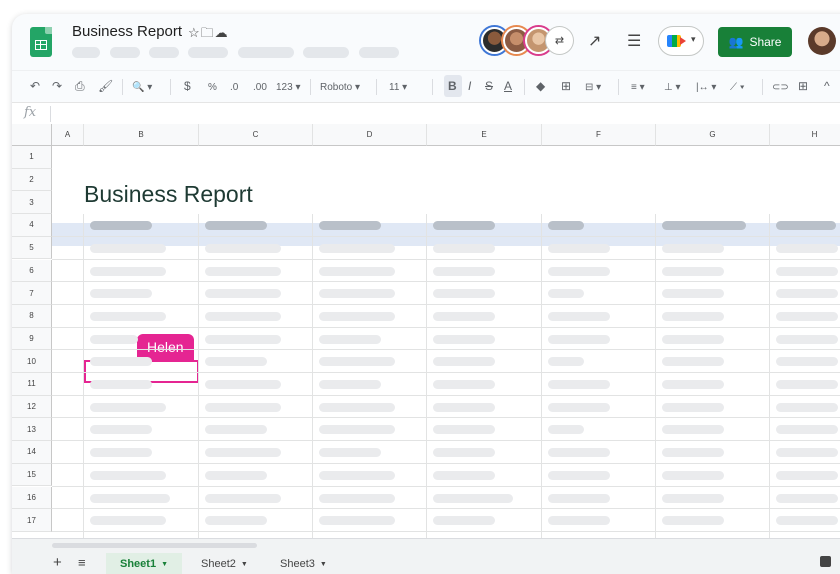 The image size is (840, 574). What do you see at coordinates (672, 88) in the screenshot?
I see `vertical-align-icon: ⊥ ▾` at bounding box center [672, 88].